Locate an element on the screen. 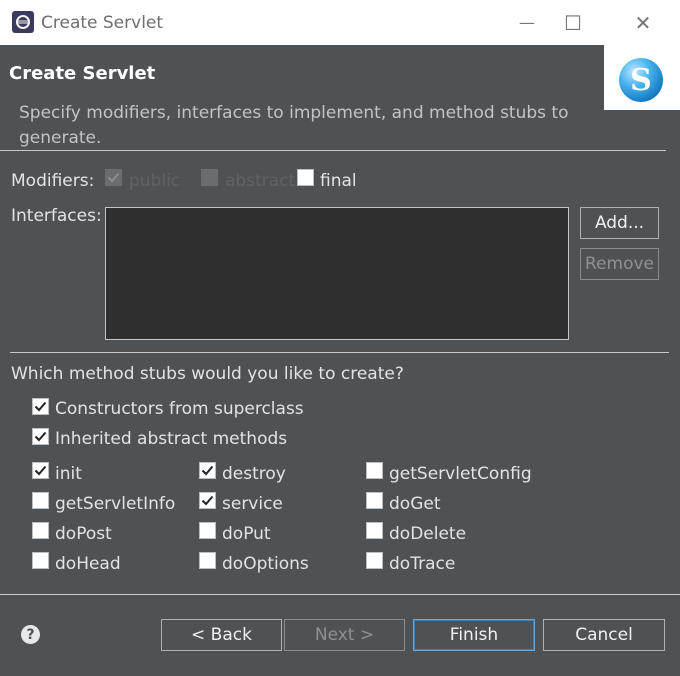 Image resolution: width=680 pixels, height=676 pixels. doput-checkbox is located at coordinates (207, 530).